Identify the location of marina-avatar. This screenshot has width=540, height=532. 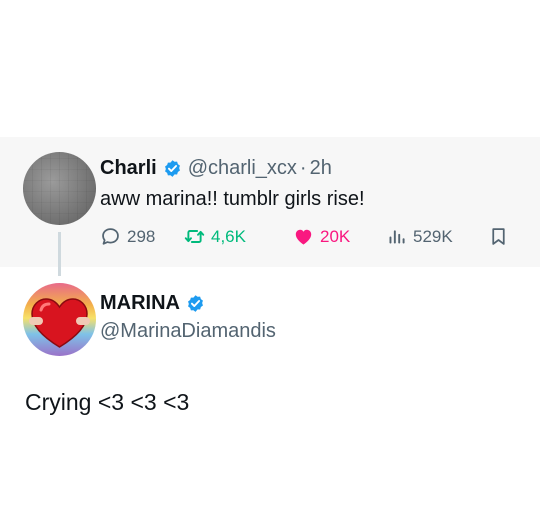
(59, 319).